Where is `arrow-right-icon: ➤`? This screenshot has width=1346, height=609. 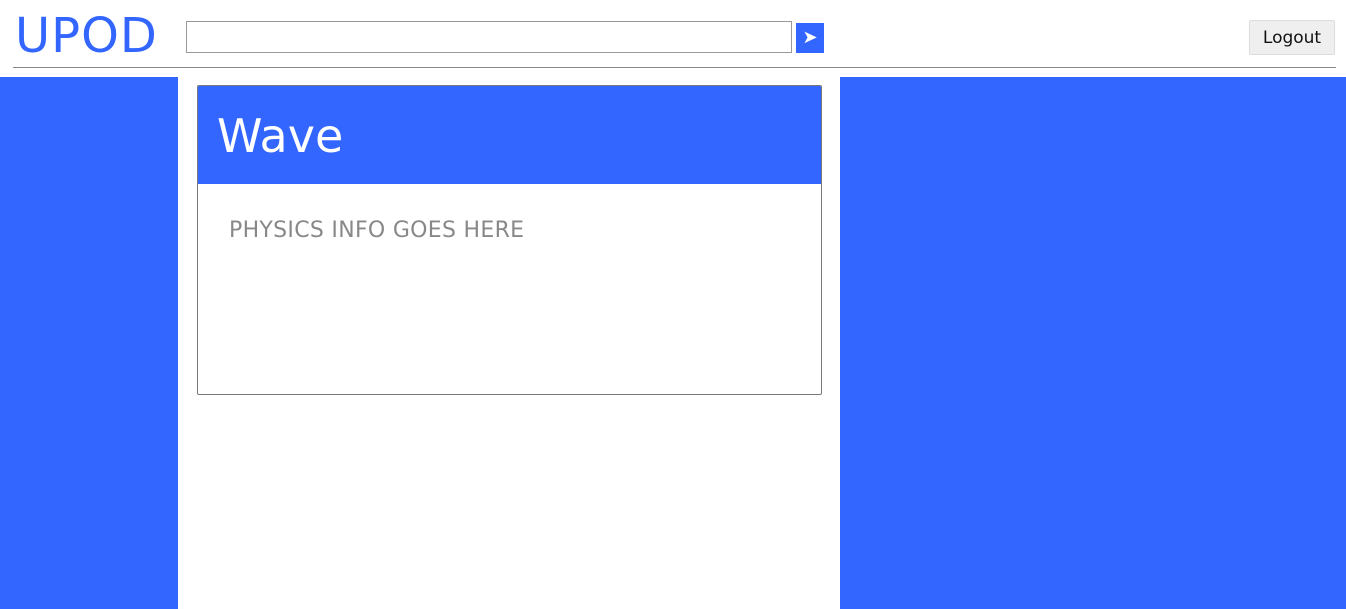 arrow-right-icon: ➤ is located at coordinates (810, 37).